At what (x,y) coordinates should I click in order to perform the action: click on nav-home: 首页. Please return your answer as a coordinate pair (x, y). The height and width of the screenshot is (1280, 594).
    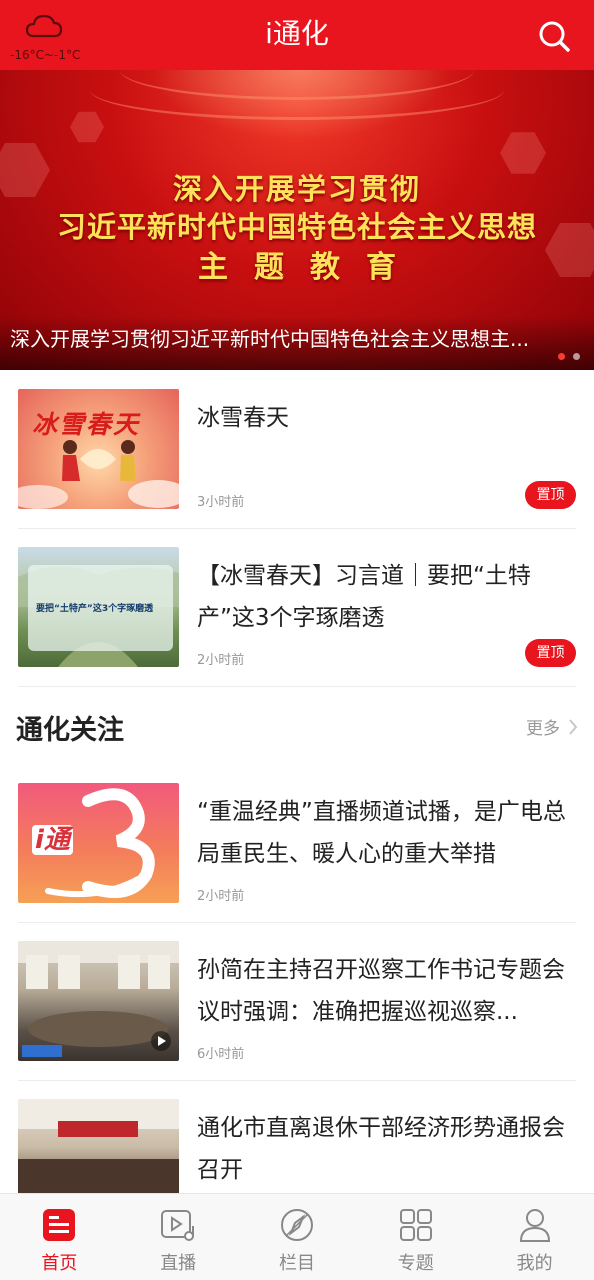
    Looking at the image, I should click on (59, 1237).